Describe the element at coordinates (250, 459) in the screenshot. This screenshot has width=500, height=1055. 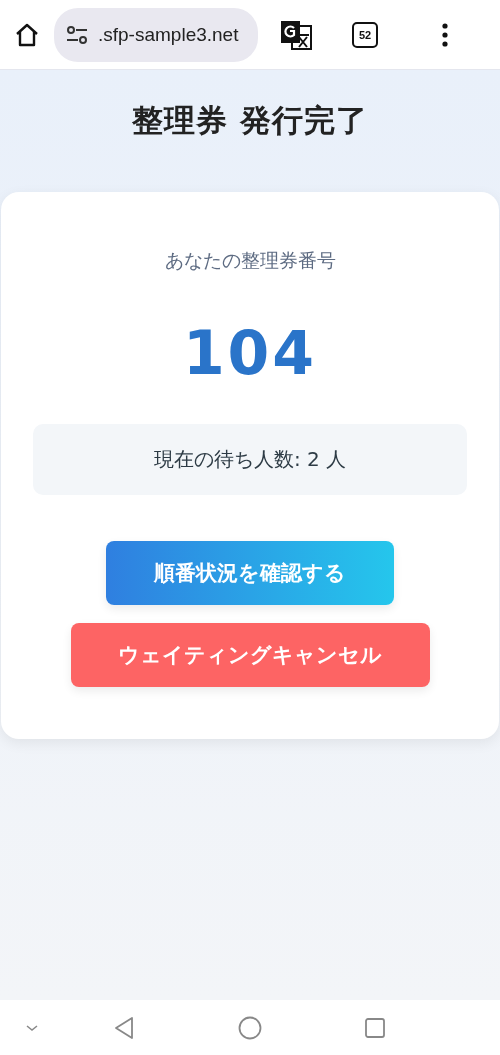
I see `waiting-count: 現在の待ち人数: 2 人` at that location.